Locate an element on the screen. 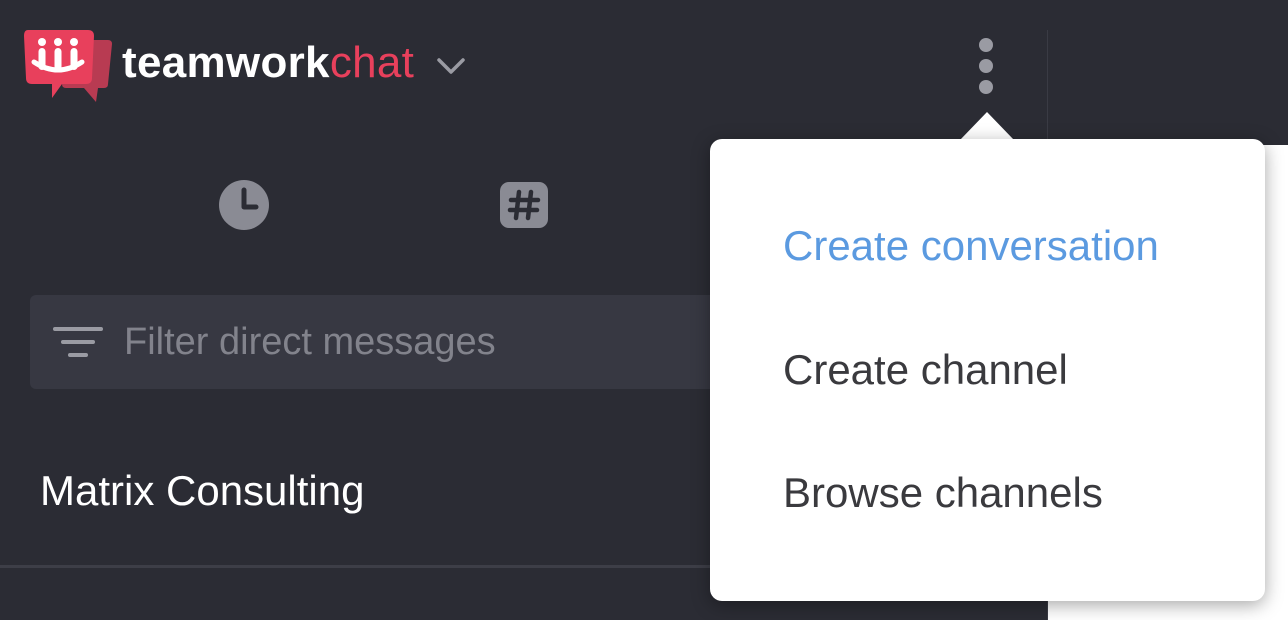 Image resolution: width=1288 pixels, height=620 pixels. tab-recent is located at coordinates (244, 205).